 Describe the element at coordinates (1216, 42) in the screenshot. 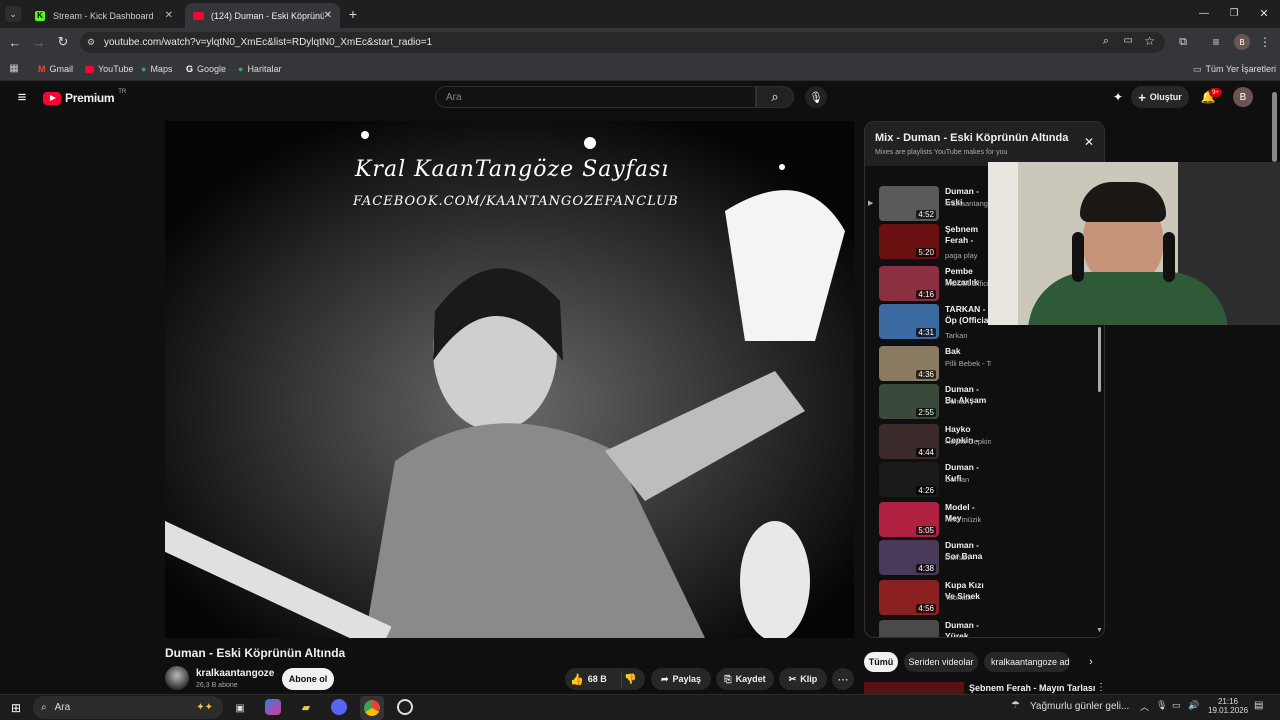

I see `media-controls-icon: ≡` at that location.